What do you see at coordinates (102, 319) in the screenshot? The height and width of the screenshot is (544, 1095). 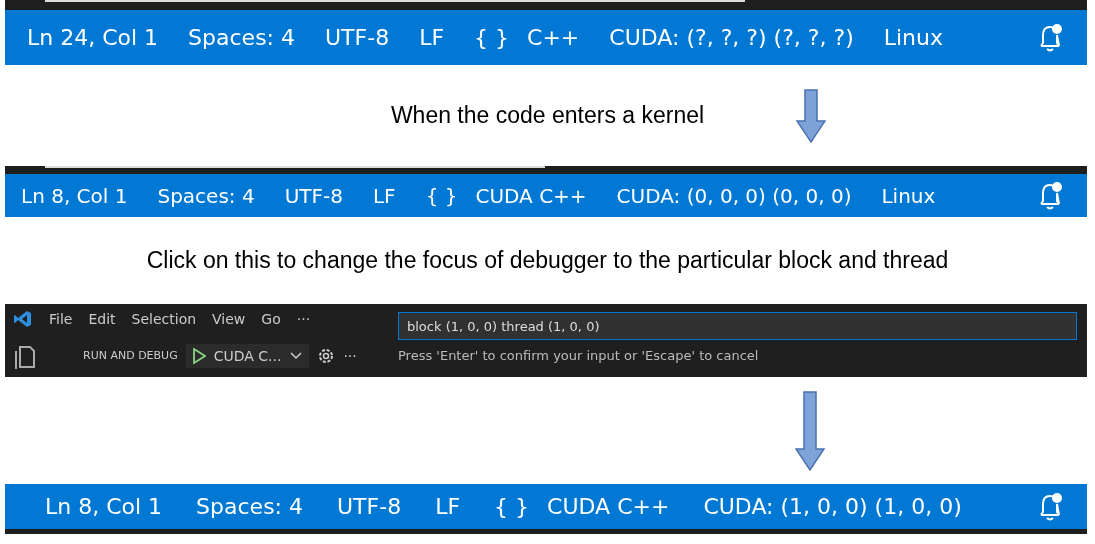 I see `menu-item: Edit` at bounding box center [102, 319].